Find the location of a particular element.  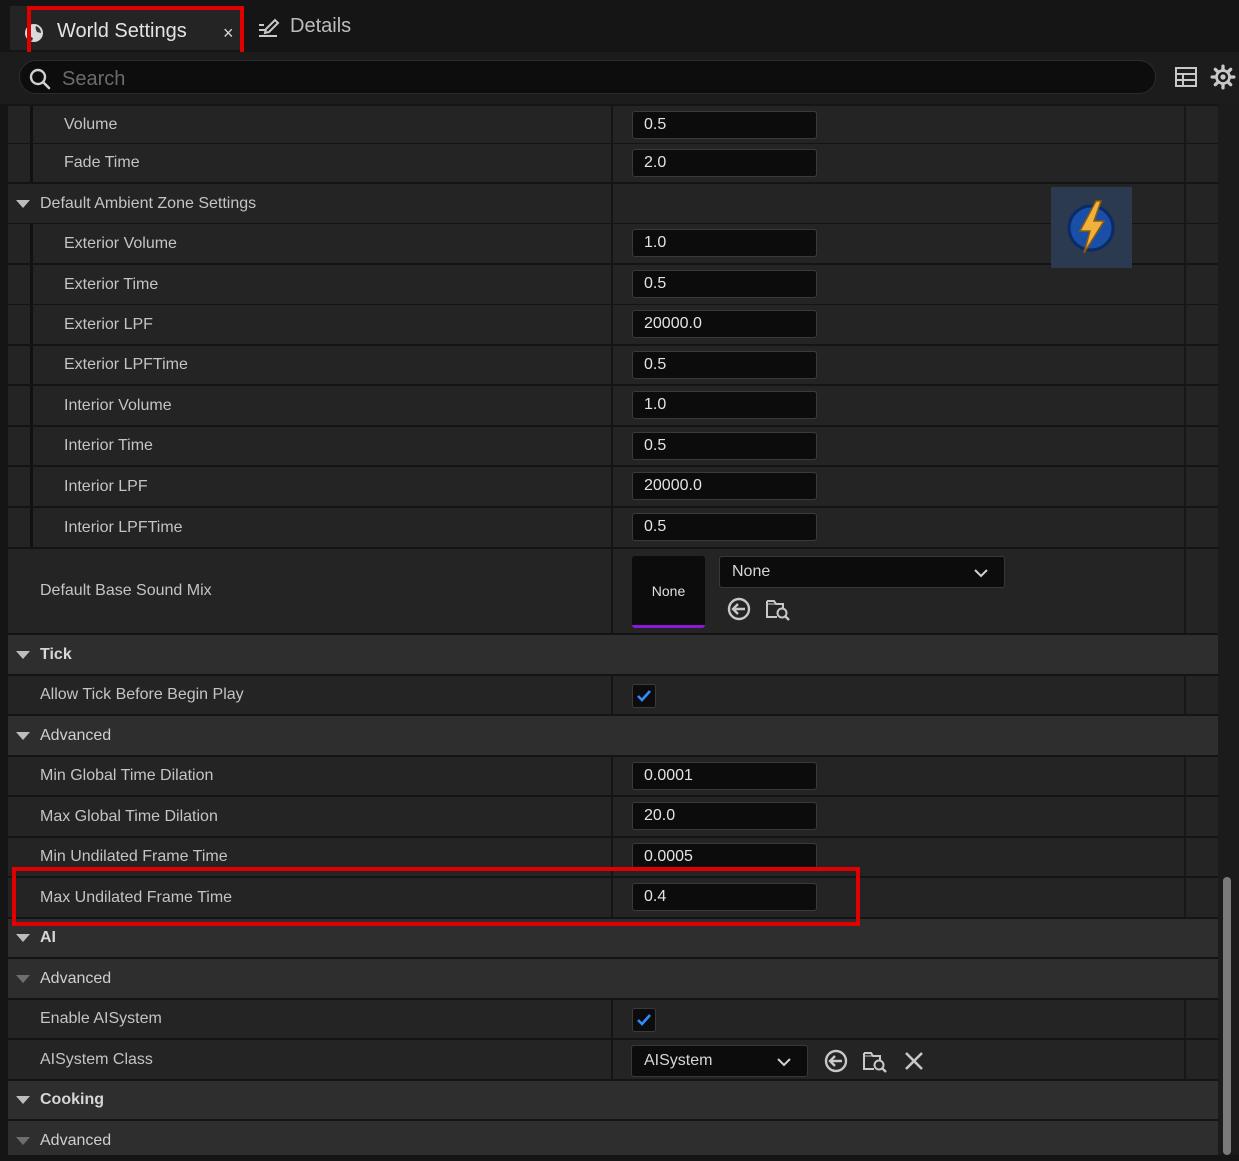

exterior-time-input: 0.5 is located at coordinates (724, 284).